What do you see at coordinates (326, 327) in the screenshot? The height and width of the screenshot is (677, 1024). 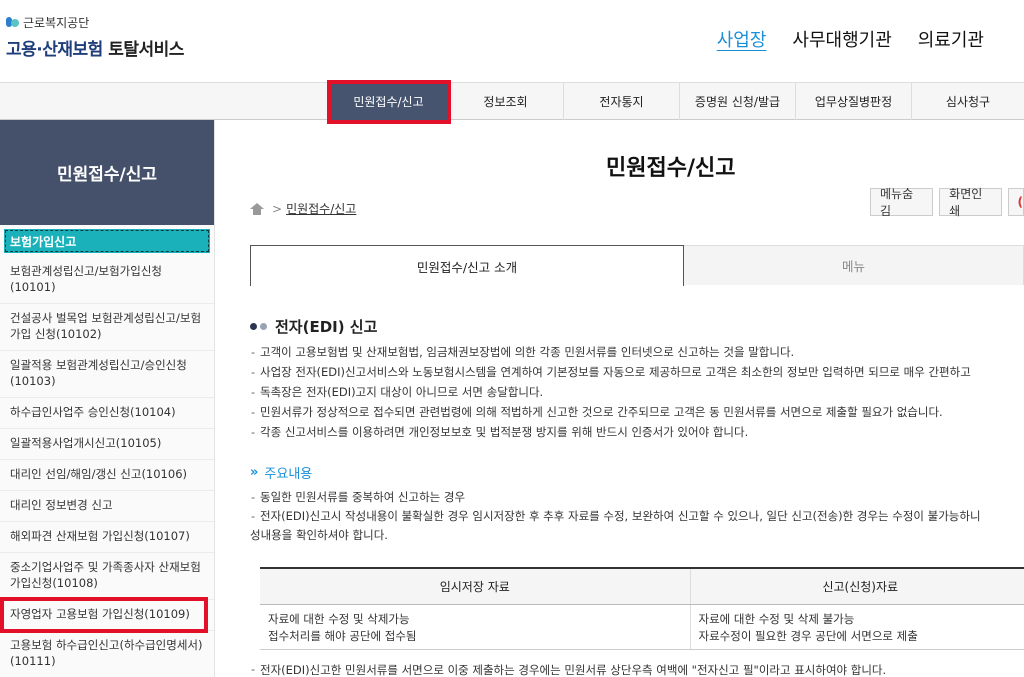 I see `section-title-text: 전자(EDI) 신고` at bounding box center [326, 327].